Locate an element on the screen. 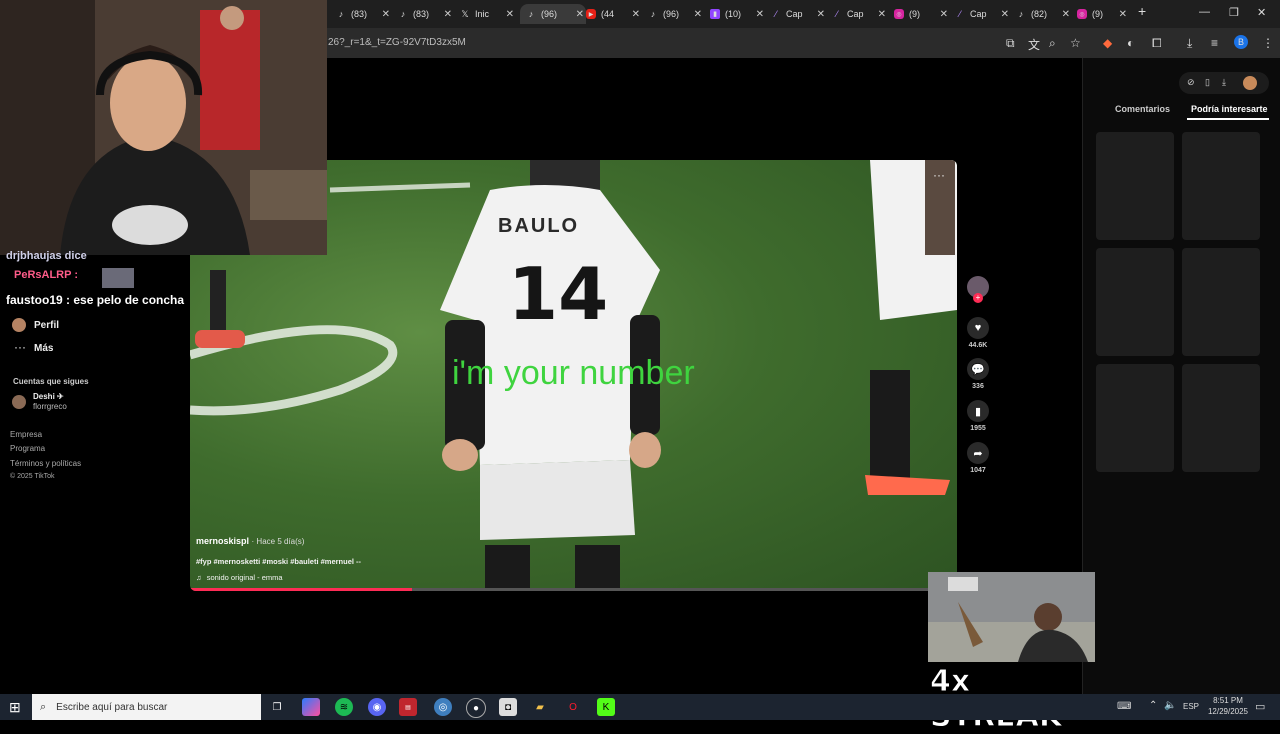  close-window-button: ✕ is located at coordinates (1261, 12).